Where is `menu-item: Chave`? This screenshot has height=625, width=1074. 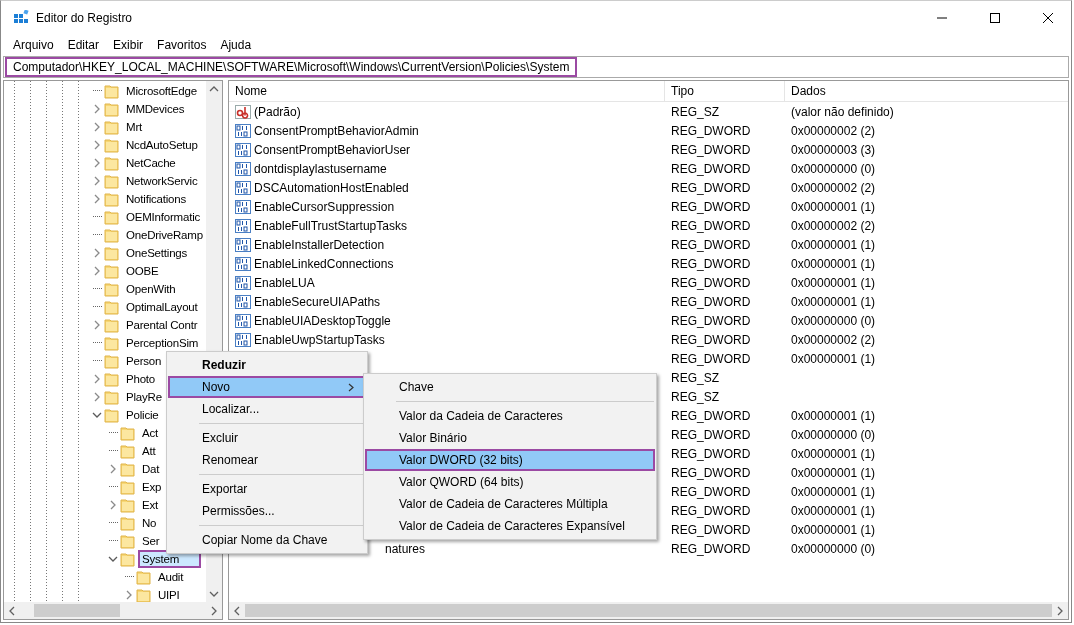 menu-item: Chave is located at coordinates (510, 387).